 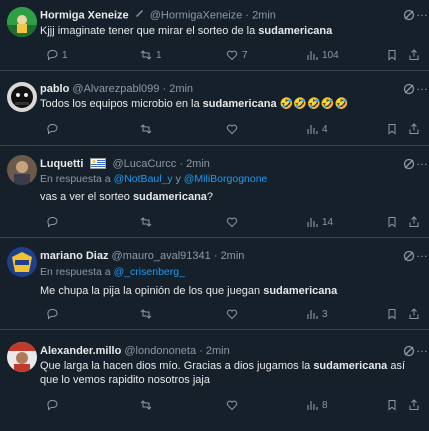 What do you see at coordinates (160, 351) in the screenshot?
I see `handle: @londononeta` at bounding box center [160, 351].